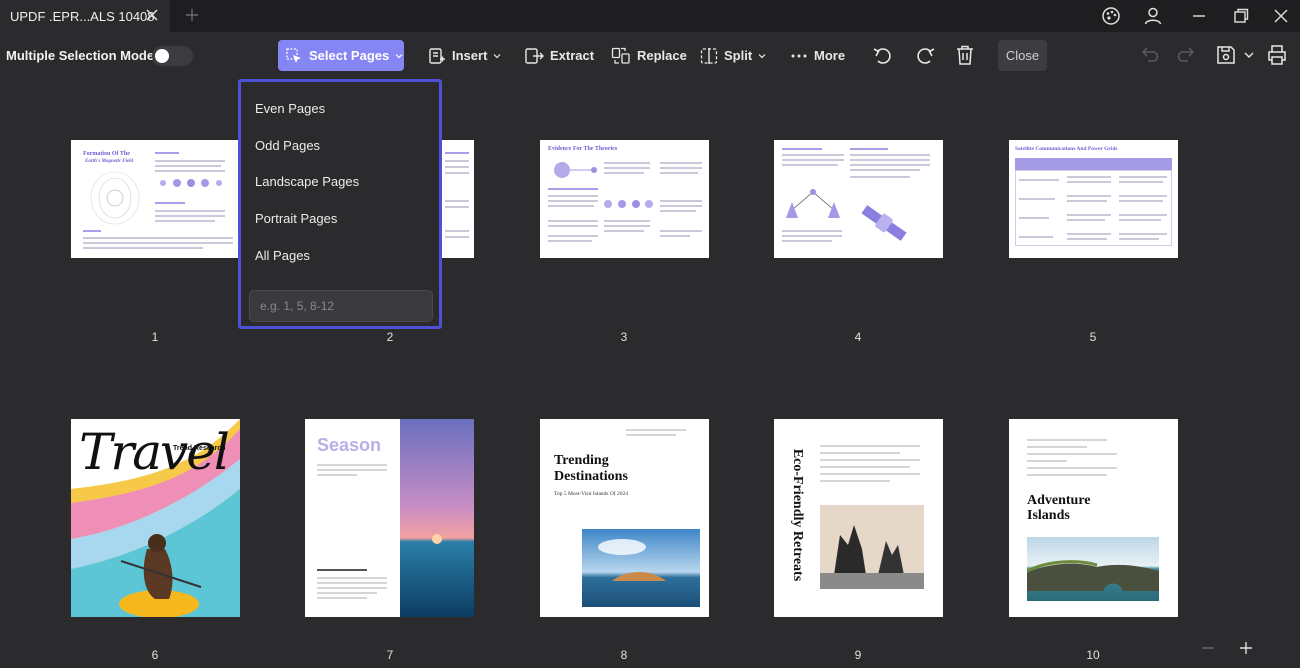 The width and height of the screenshot is (1300, 668). Describe the element at coordinates (1093, 164) in the screenshot. I see `table-header` at that location.